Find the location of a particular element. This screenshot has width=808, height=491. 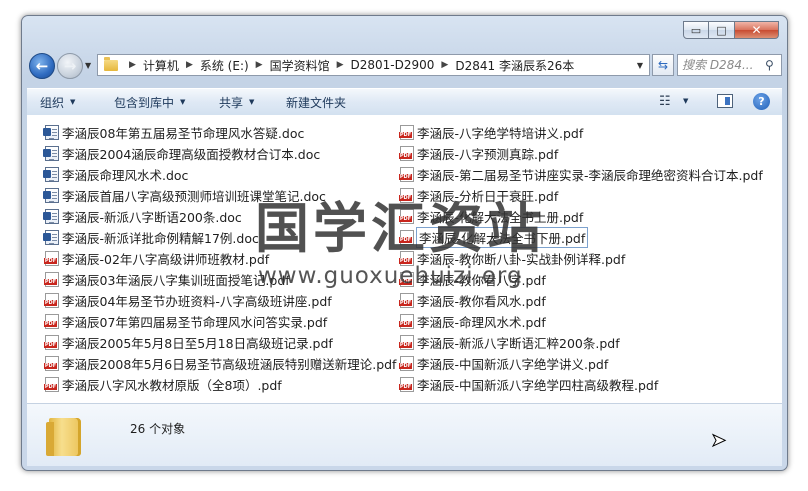

file-item: 李涵辰-八字绝学特培讲义.pdf is located at coordinates (581, 132).